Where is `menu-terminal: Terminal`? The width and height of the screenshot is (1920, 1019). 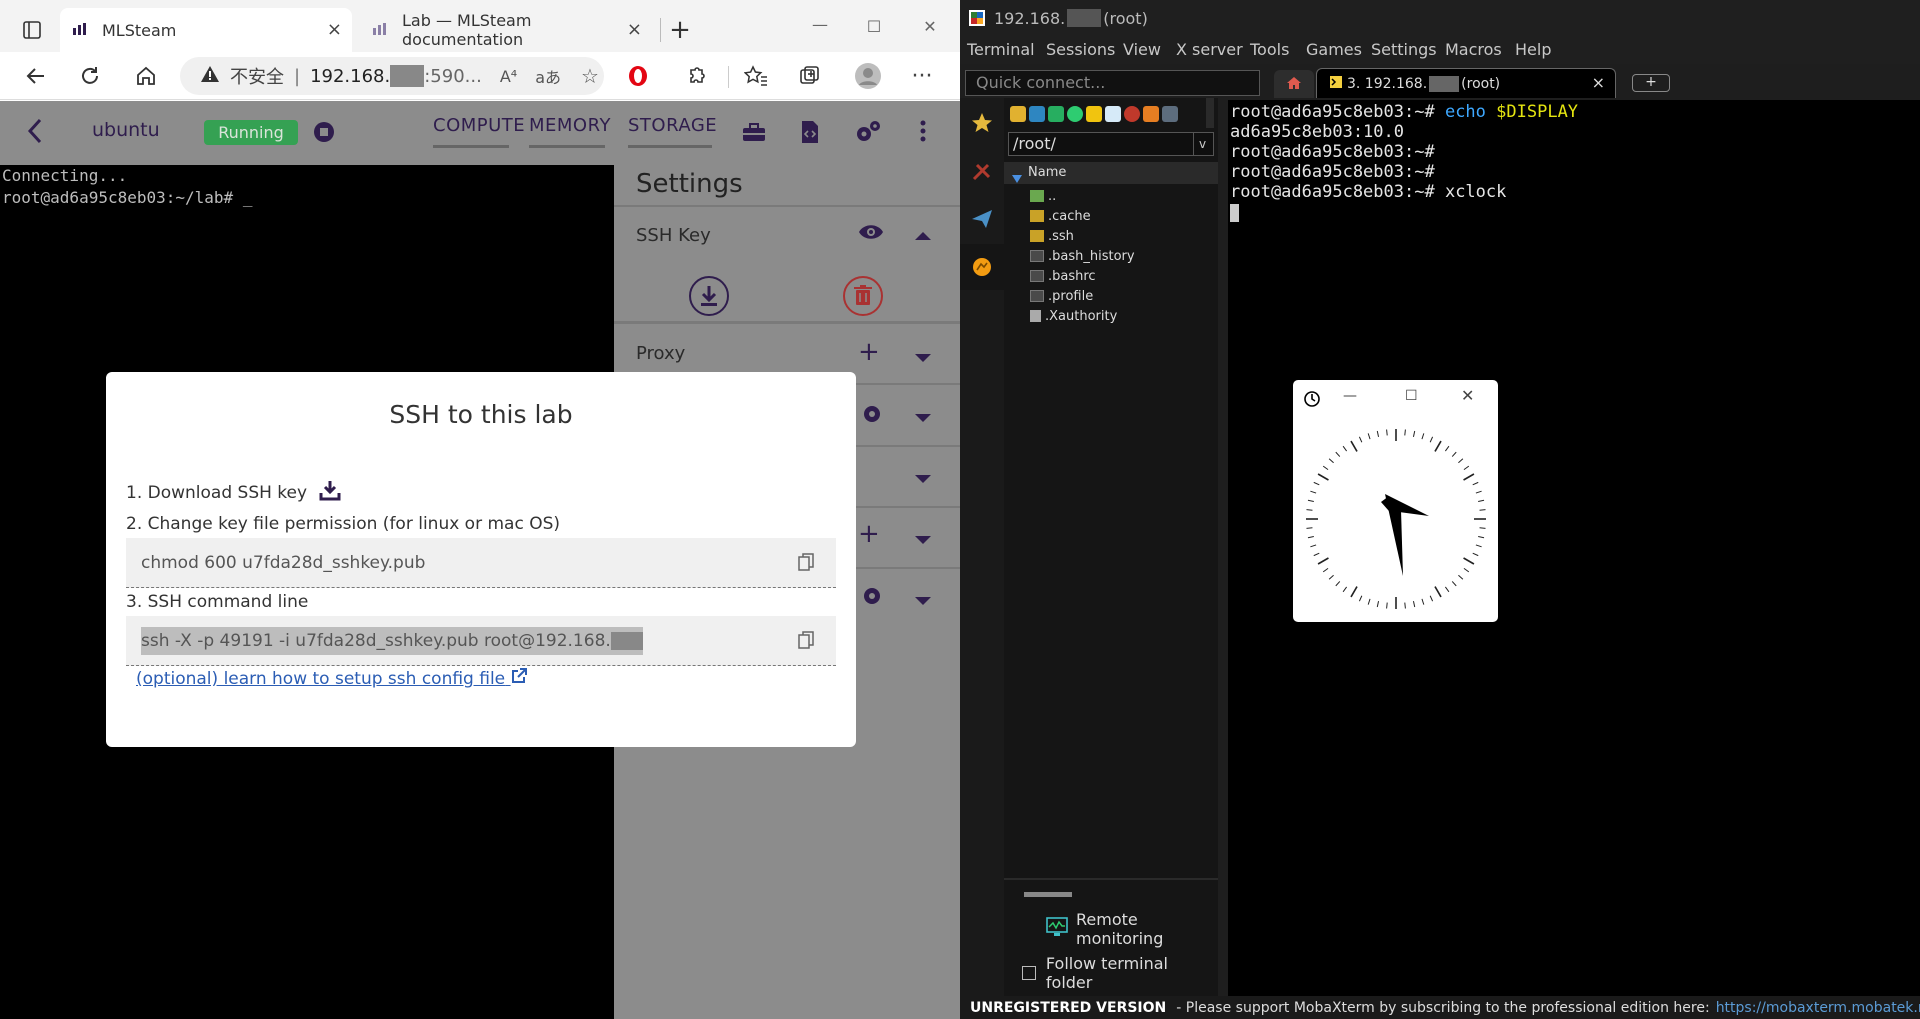 menu-terminal: Terminal is located at coordinates (1001, 49).